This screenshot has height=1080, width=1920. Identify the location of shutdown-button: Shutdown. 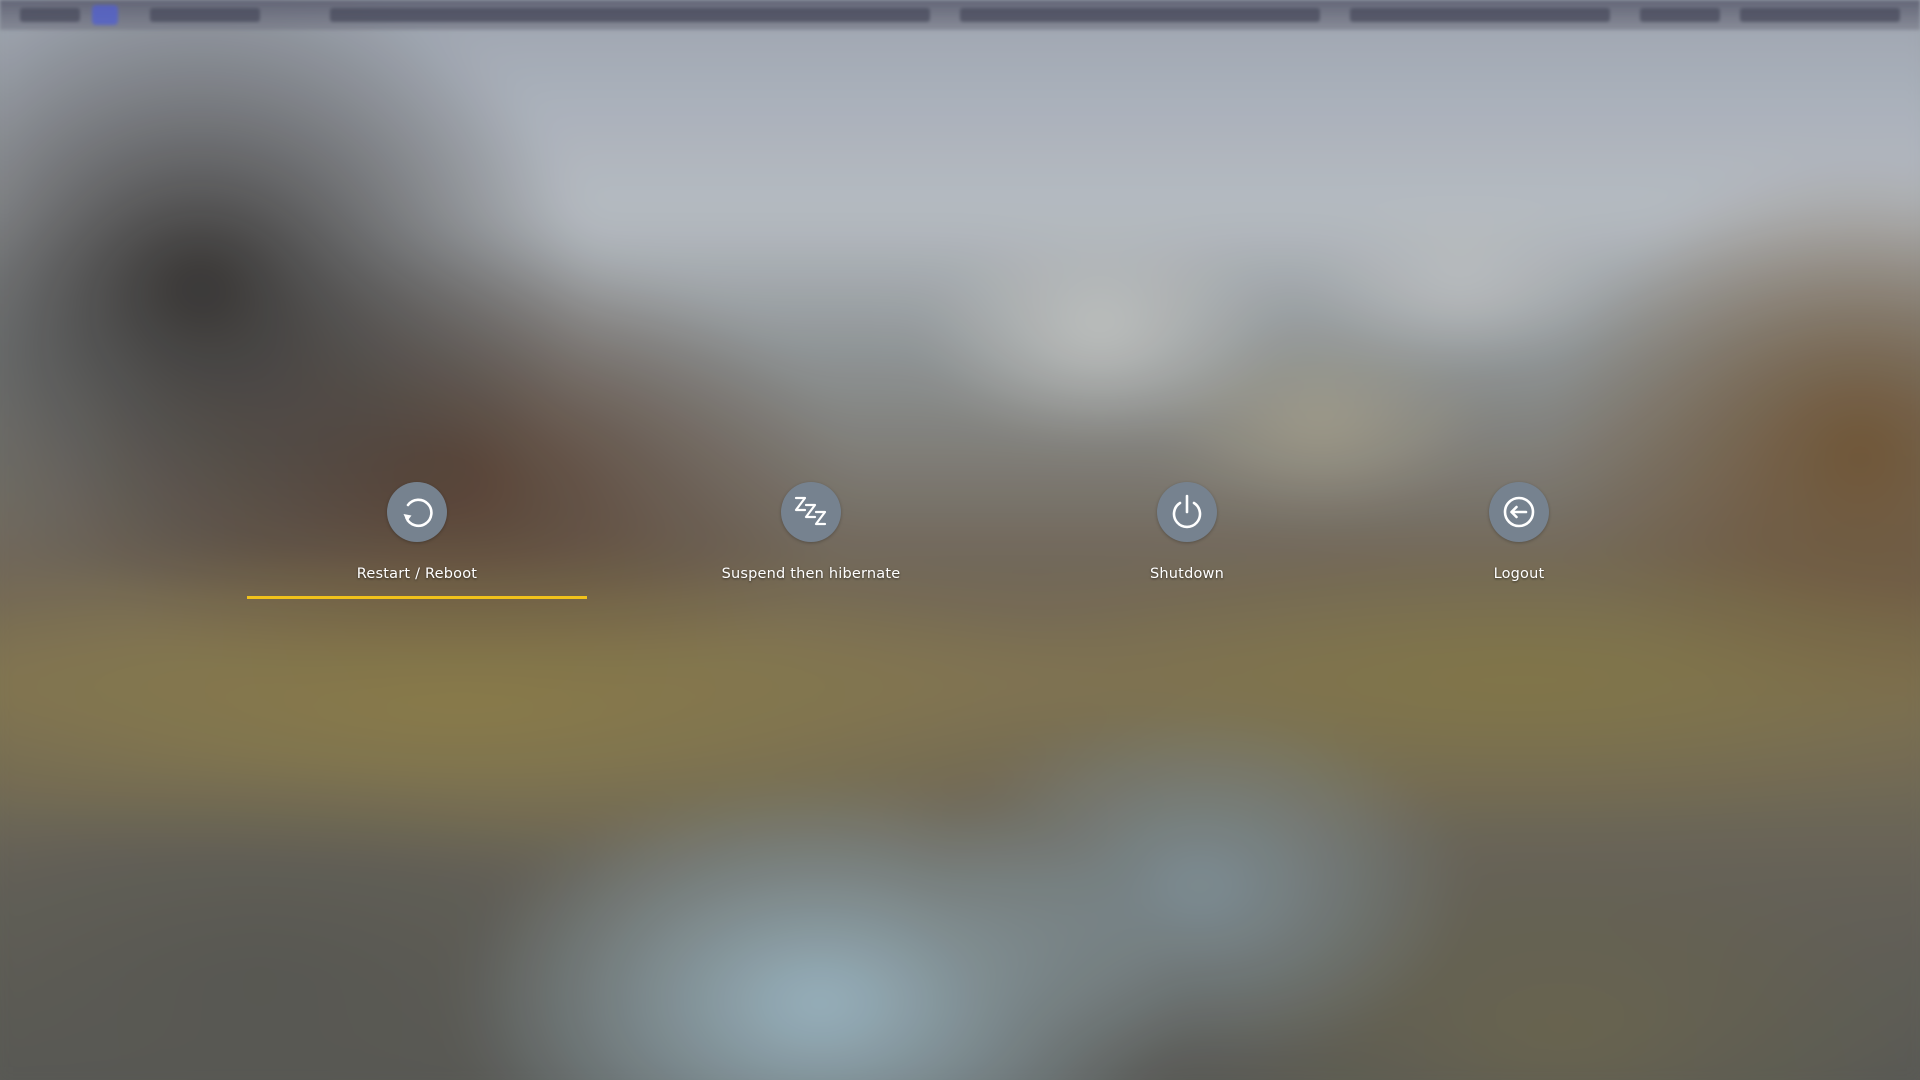
(1187, 542).